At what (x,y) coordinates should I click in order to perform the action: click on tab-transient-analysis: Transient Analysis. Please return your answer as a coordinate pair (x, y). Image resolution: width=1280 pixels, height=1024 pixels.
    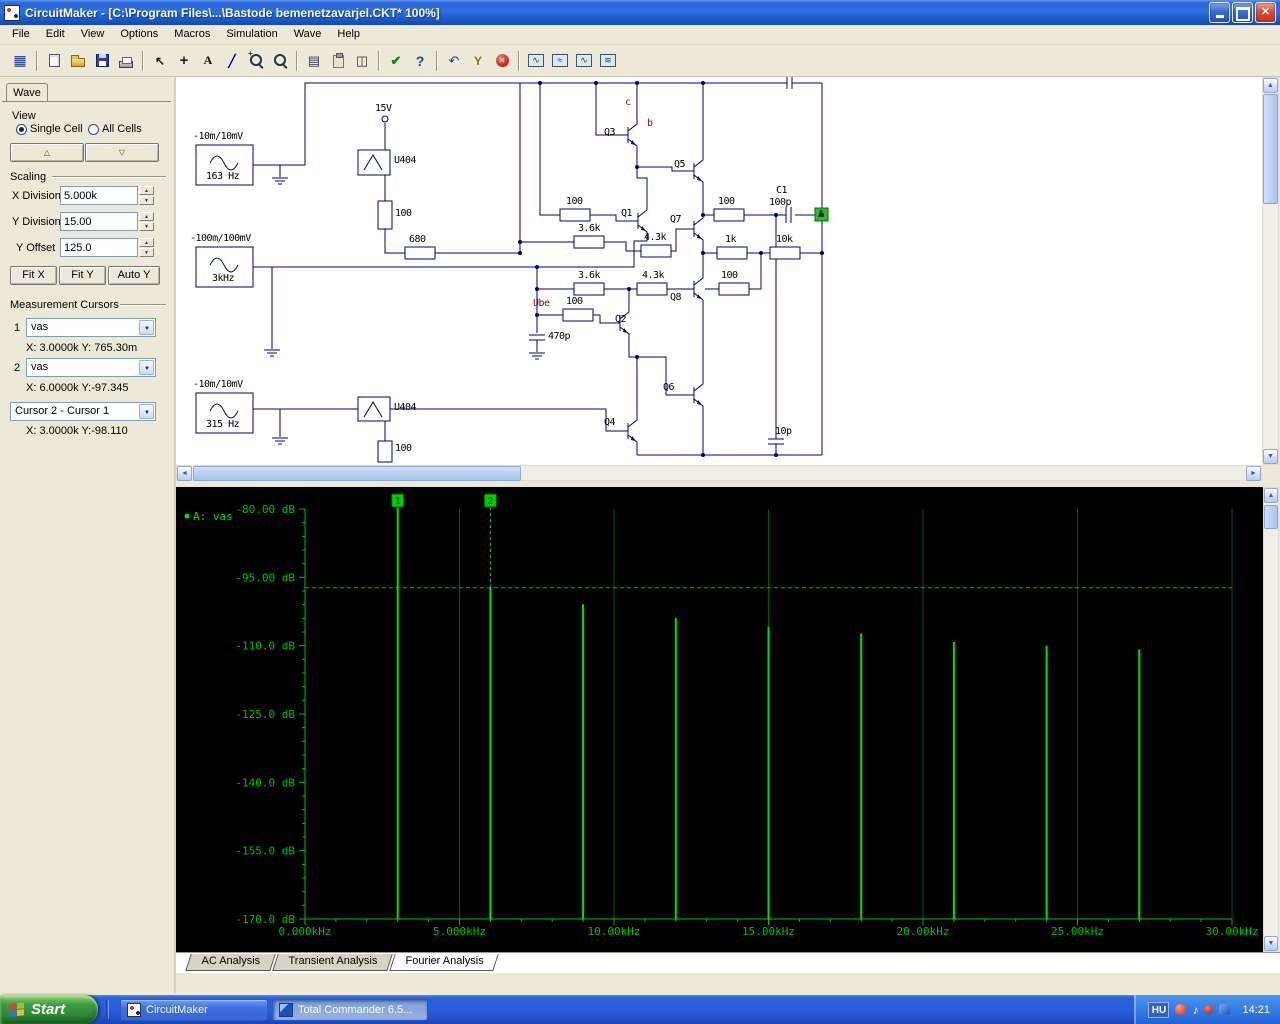
    Looking at the image, I should click on (332, 962).